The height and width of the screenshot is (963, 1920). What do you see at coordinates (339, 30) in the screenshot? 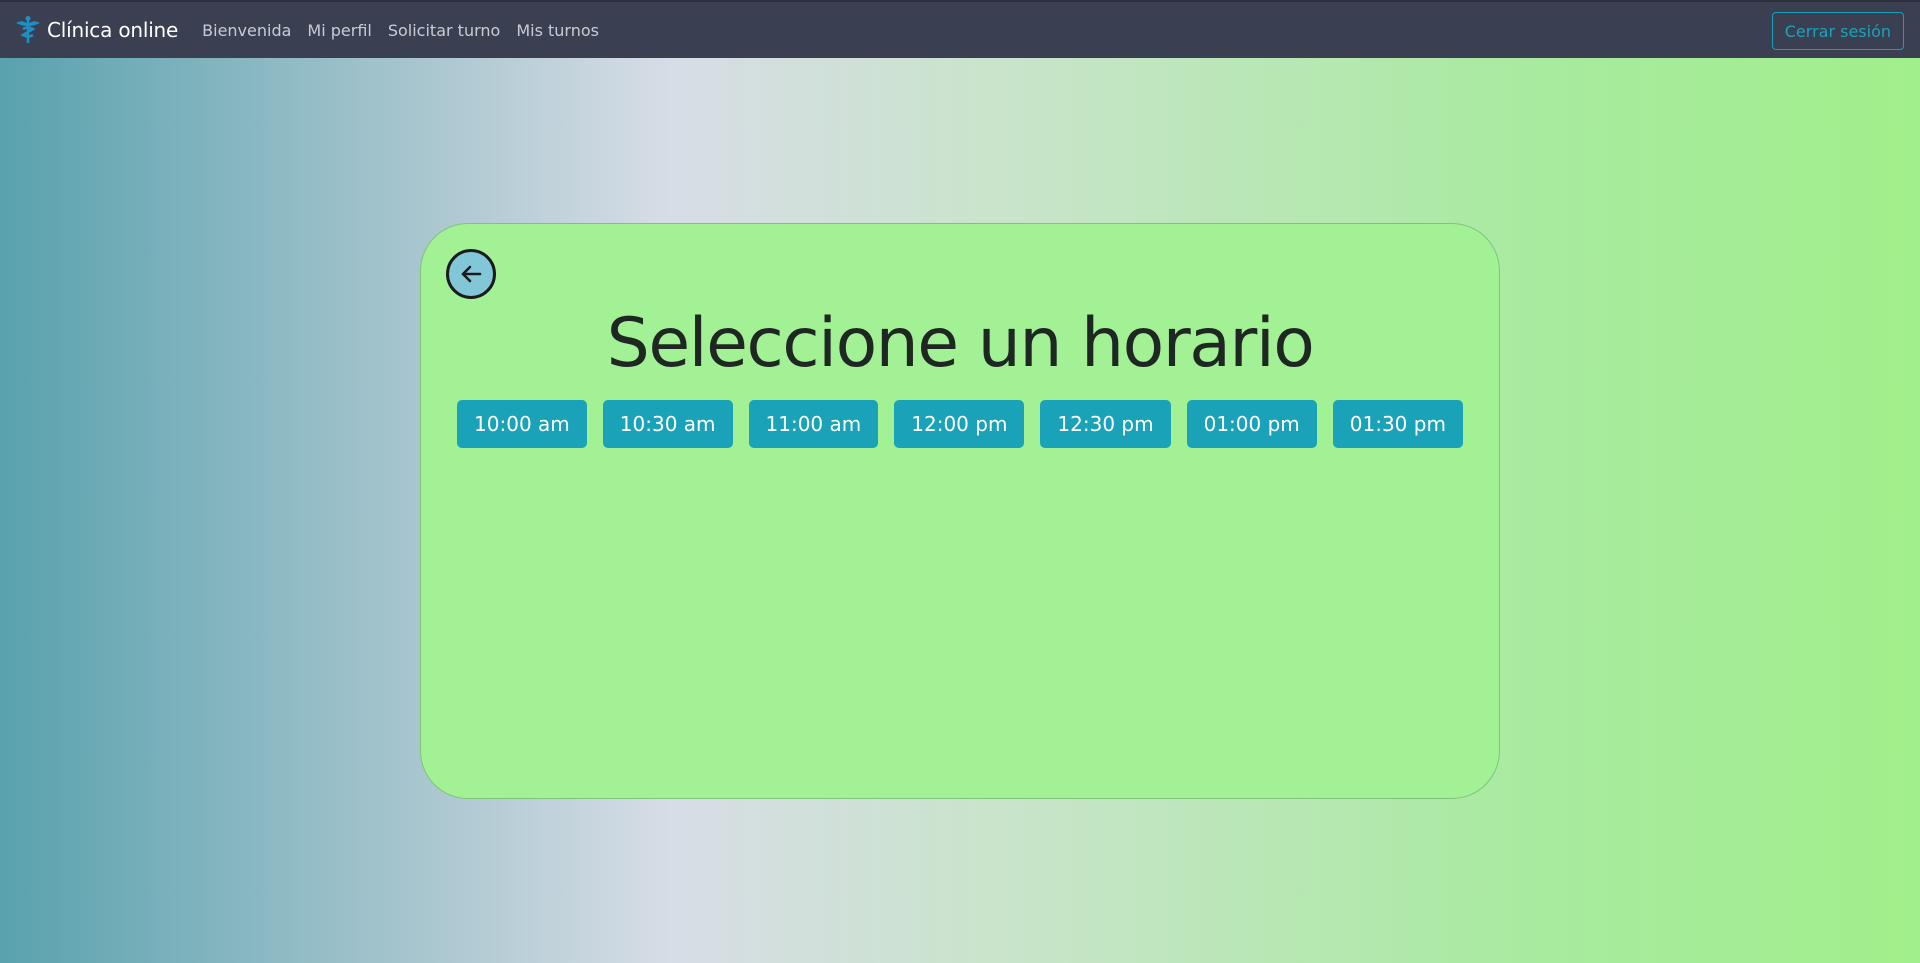
I see `nav-link-mi-perfil: Mi perfil` at bounding box center [339, 30].